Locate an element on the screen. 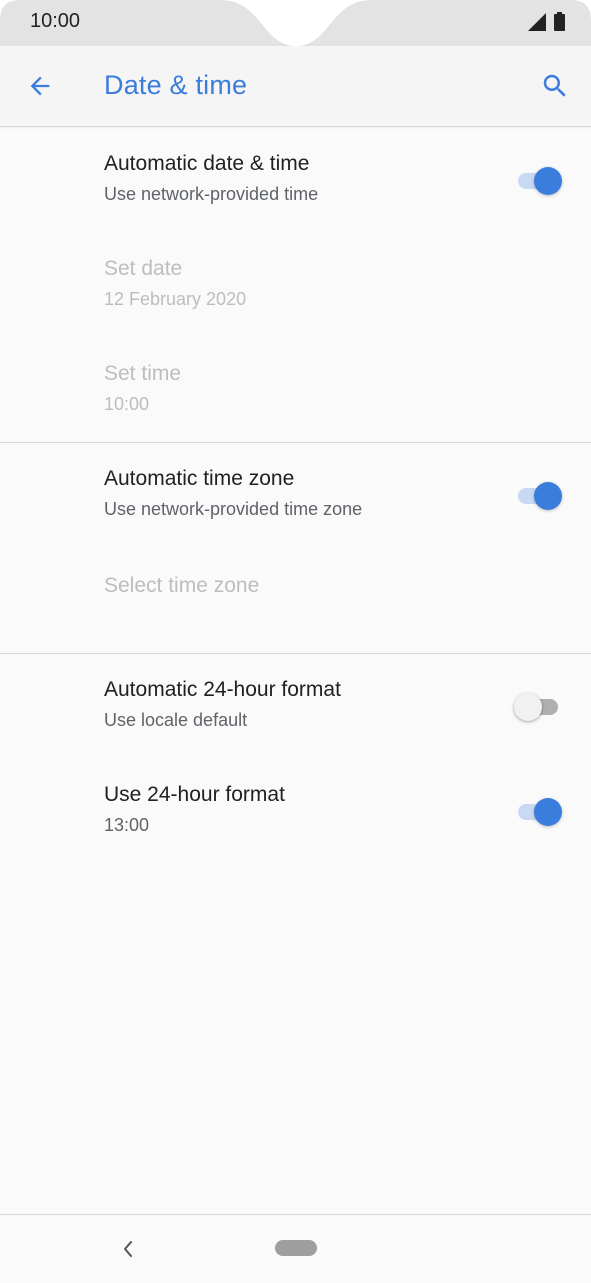 The width and height of the screenshot is (591, 1283). search-icon is located at coordinates (554, 85).